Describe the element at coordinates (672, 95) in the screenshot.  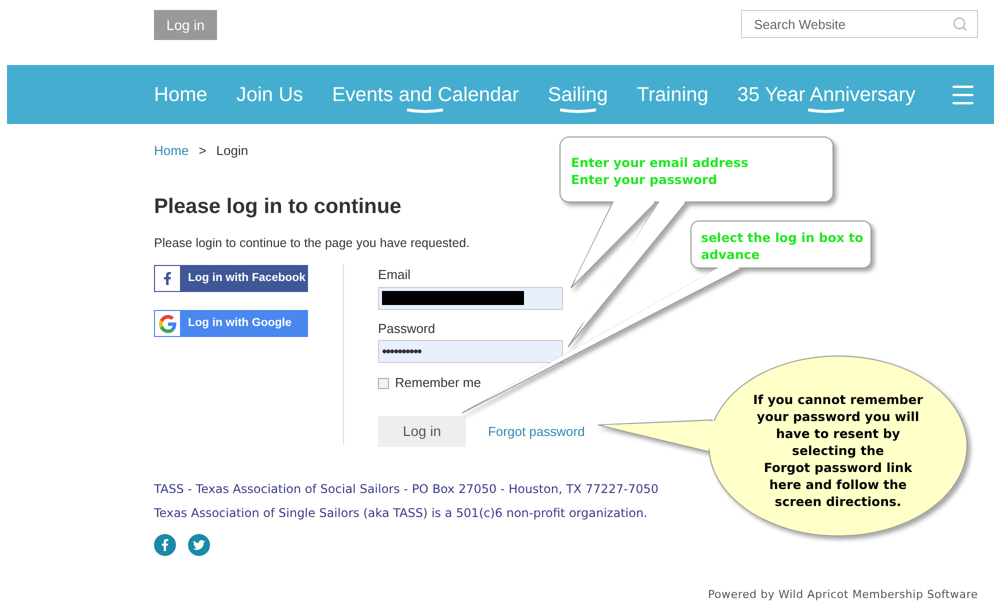
I see `nav-link: Training` at that location.